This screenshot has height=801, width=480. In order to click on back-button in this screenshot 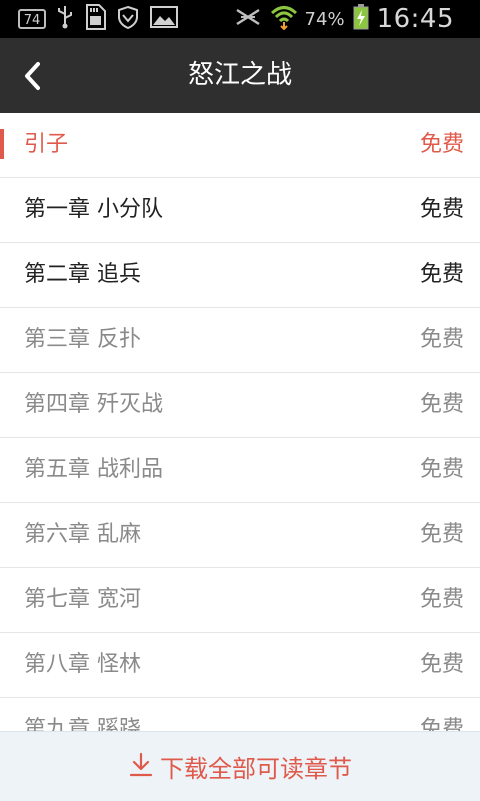, I will do `click(34, 76)`.